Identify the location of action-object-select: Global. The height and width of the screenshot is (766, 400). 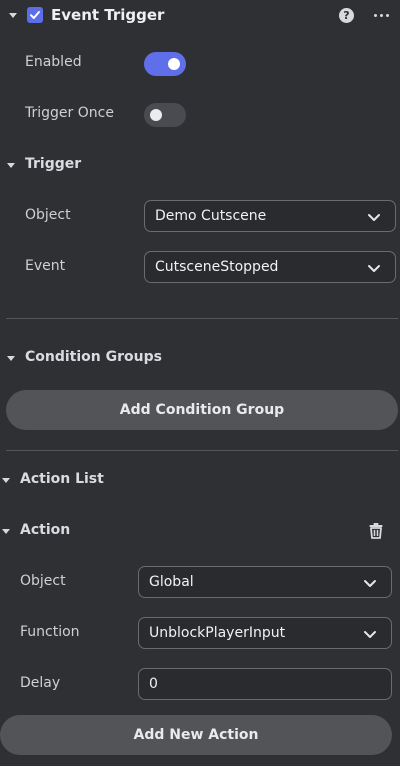
(265, 582).